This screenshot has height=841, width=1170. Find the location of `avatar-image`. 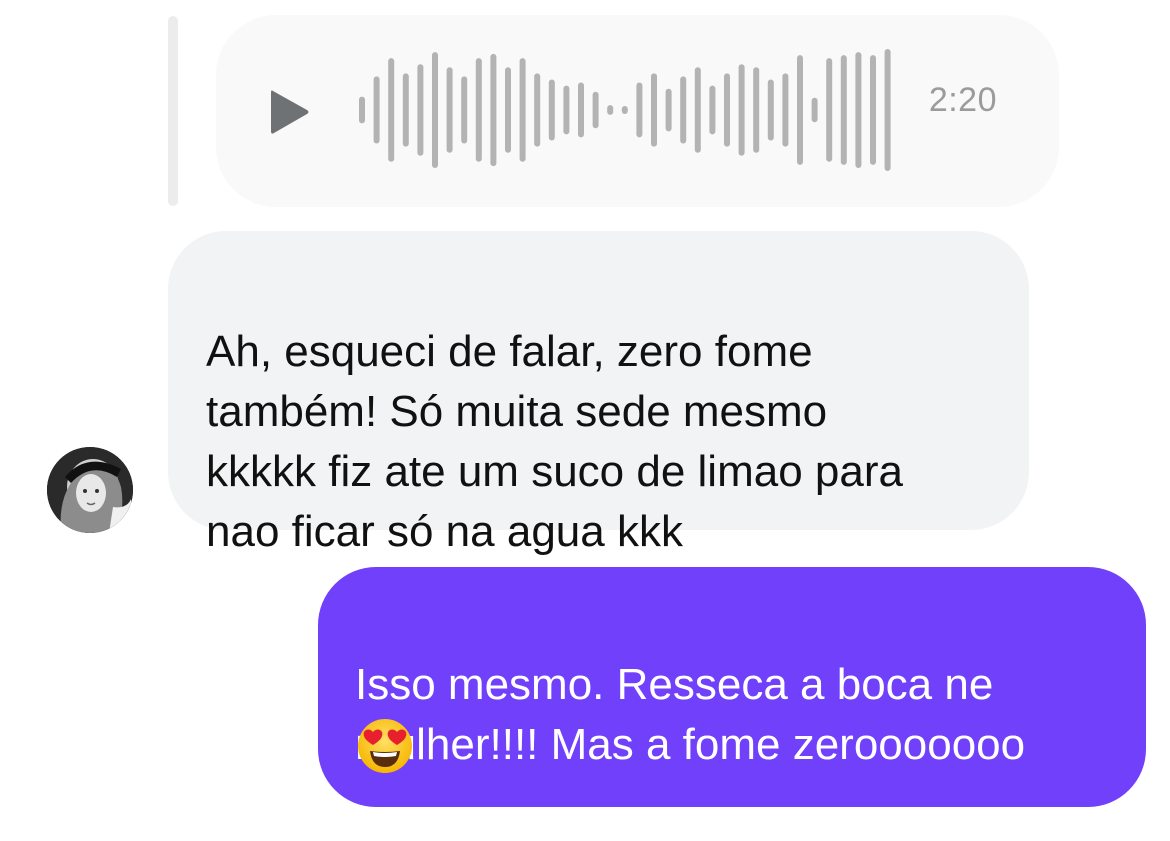

avatar-image is located at coordinates (90, 490).